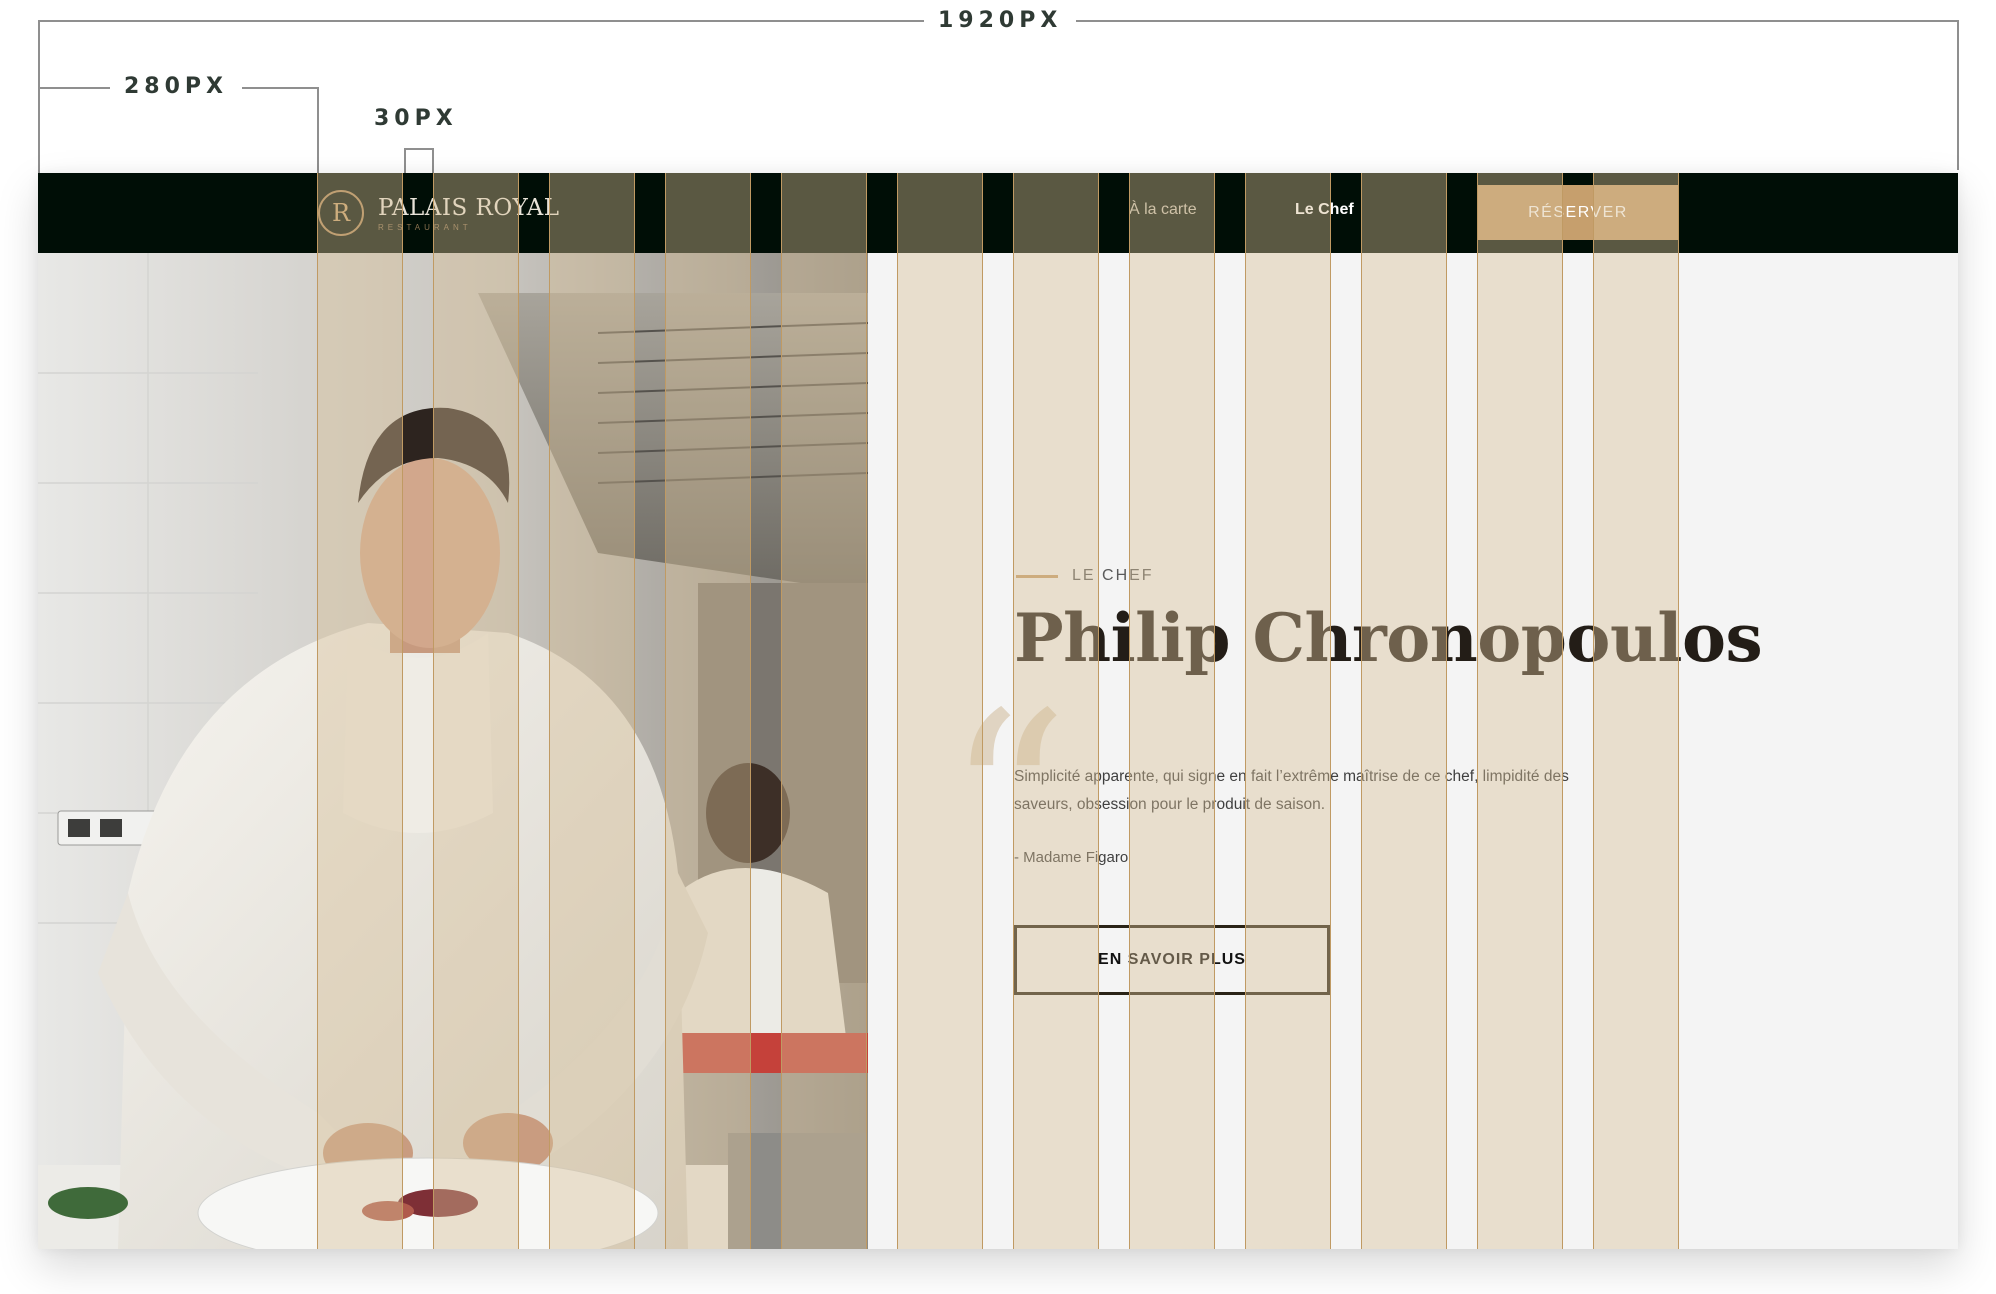 Image resolution: width=1996 pixels, height=1294 pixels. I want to click on nav-link-le-chef: Le Chef, so click(1324, 210).